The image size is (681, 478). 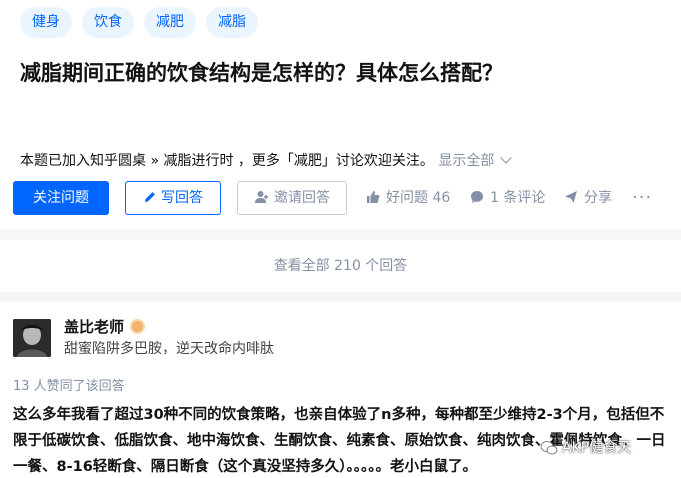 I want to click on wechat-icon, so click(x=549, y=448).